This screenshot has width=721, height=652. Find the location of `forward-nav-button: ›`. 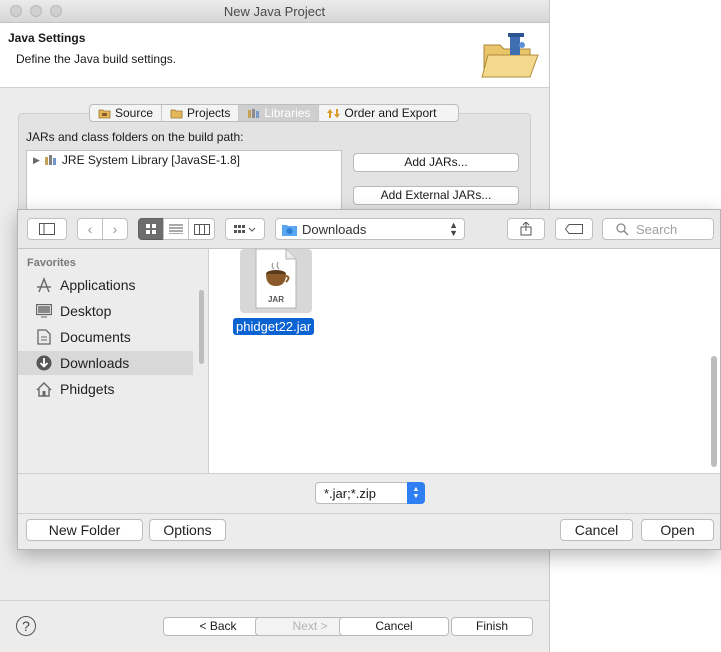

forward-nav-button: › is located at coordinates (115, 229).